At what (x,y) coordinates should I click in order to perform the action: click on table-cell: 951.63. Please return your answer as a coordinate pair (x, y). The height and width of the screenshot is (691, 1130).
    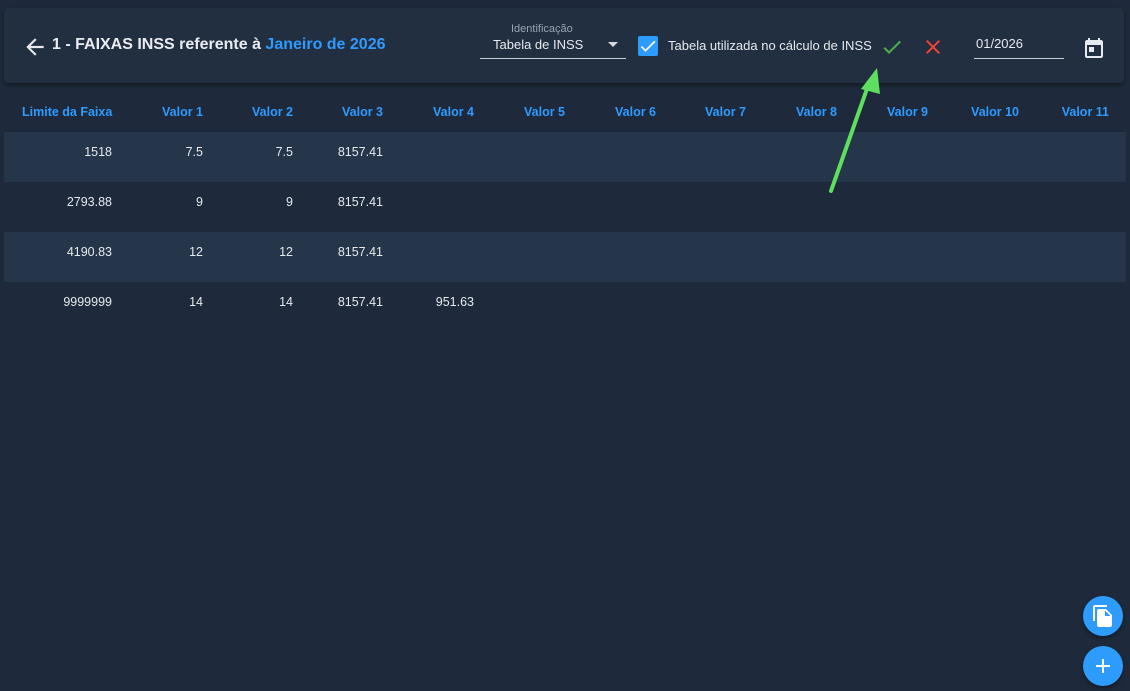
    Looking at the image, I should click on (454, 302).